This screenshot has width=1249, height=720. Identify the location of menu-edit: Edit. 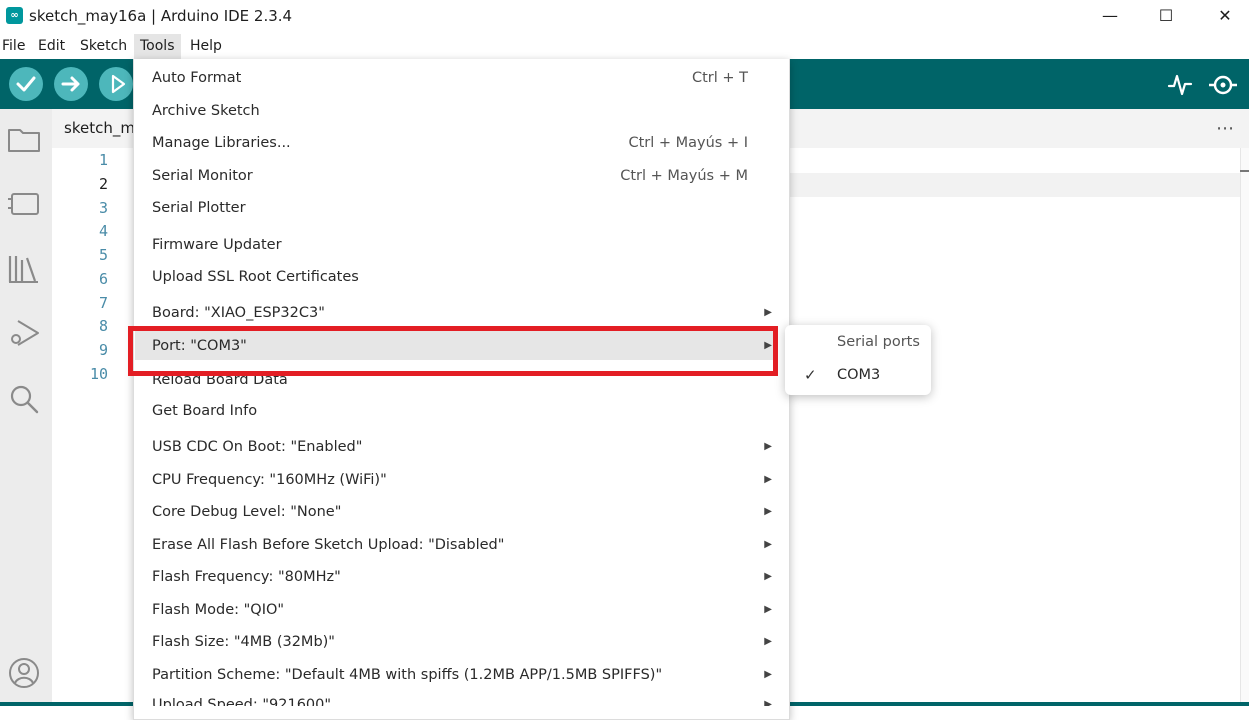
(51, 46).